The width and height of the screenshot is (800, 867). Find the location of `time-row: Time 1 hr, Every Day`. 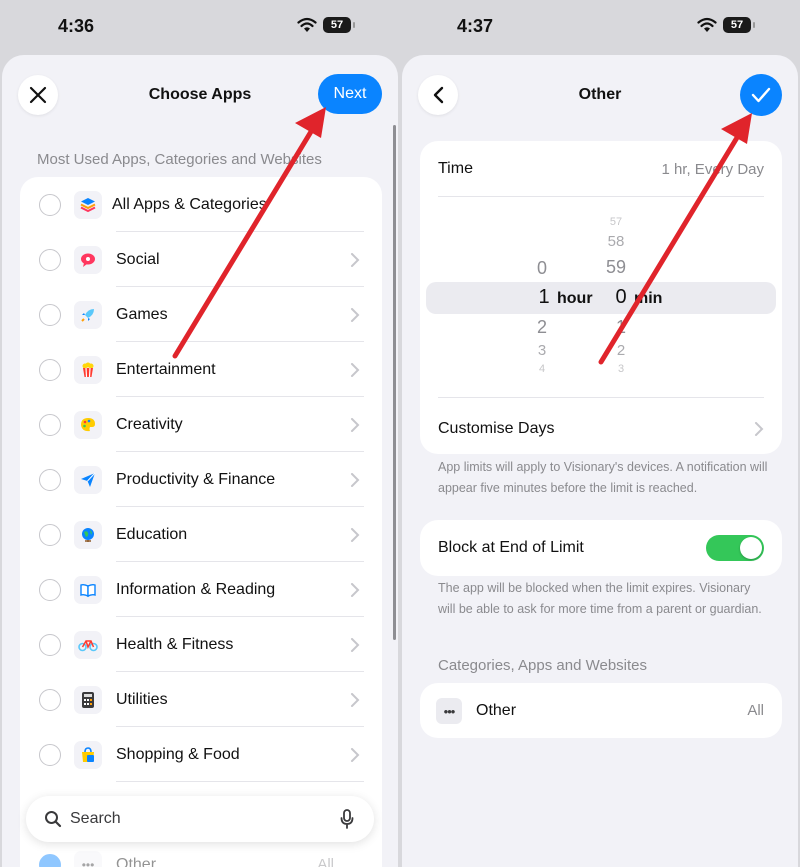

time-row: Time 1 hr, Every Day is located at coordinates (601, 169).